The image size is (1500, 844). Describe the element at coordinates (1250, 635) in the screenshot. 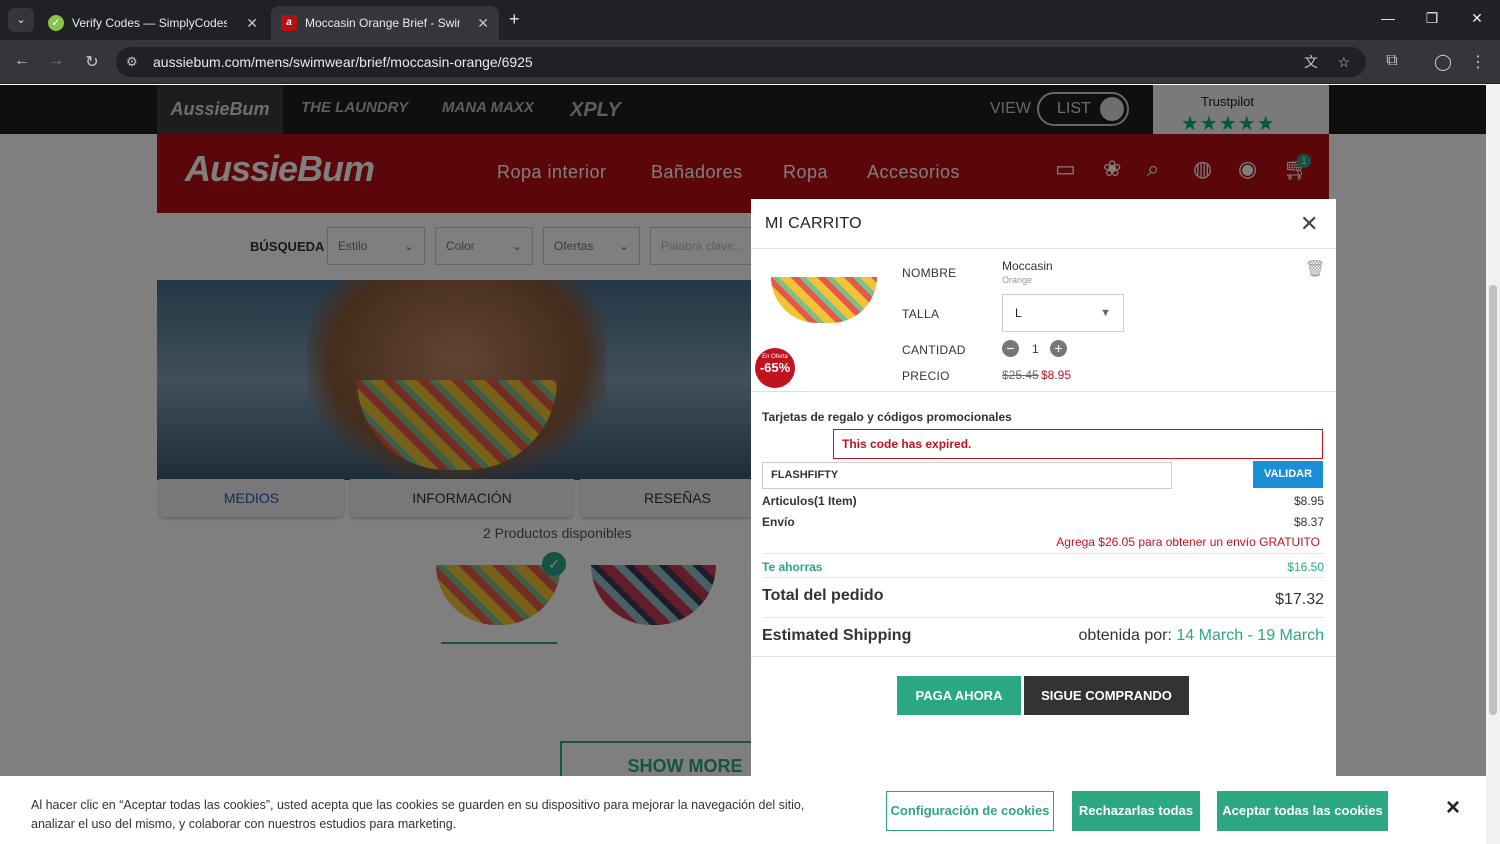

I see `est-dates: 14 March - 19 March` at that location.